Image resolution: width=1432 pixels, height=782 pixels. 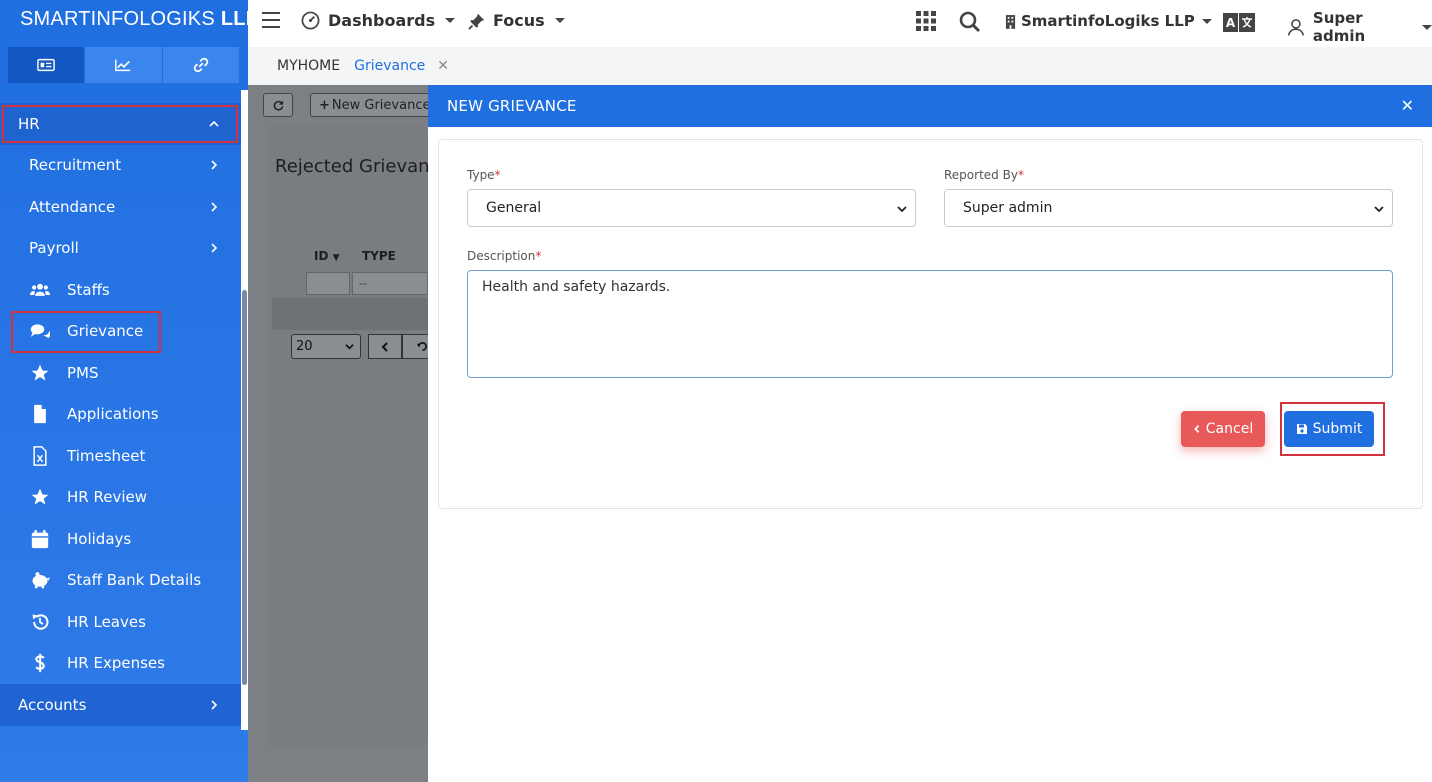 I want to click on tab-strip: MYHOME Grievance ✕, so click(x=840, y=66).